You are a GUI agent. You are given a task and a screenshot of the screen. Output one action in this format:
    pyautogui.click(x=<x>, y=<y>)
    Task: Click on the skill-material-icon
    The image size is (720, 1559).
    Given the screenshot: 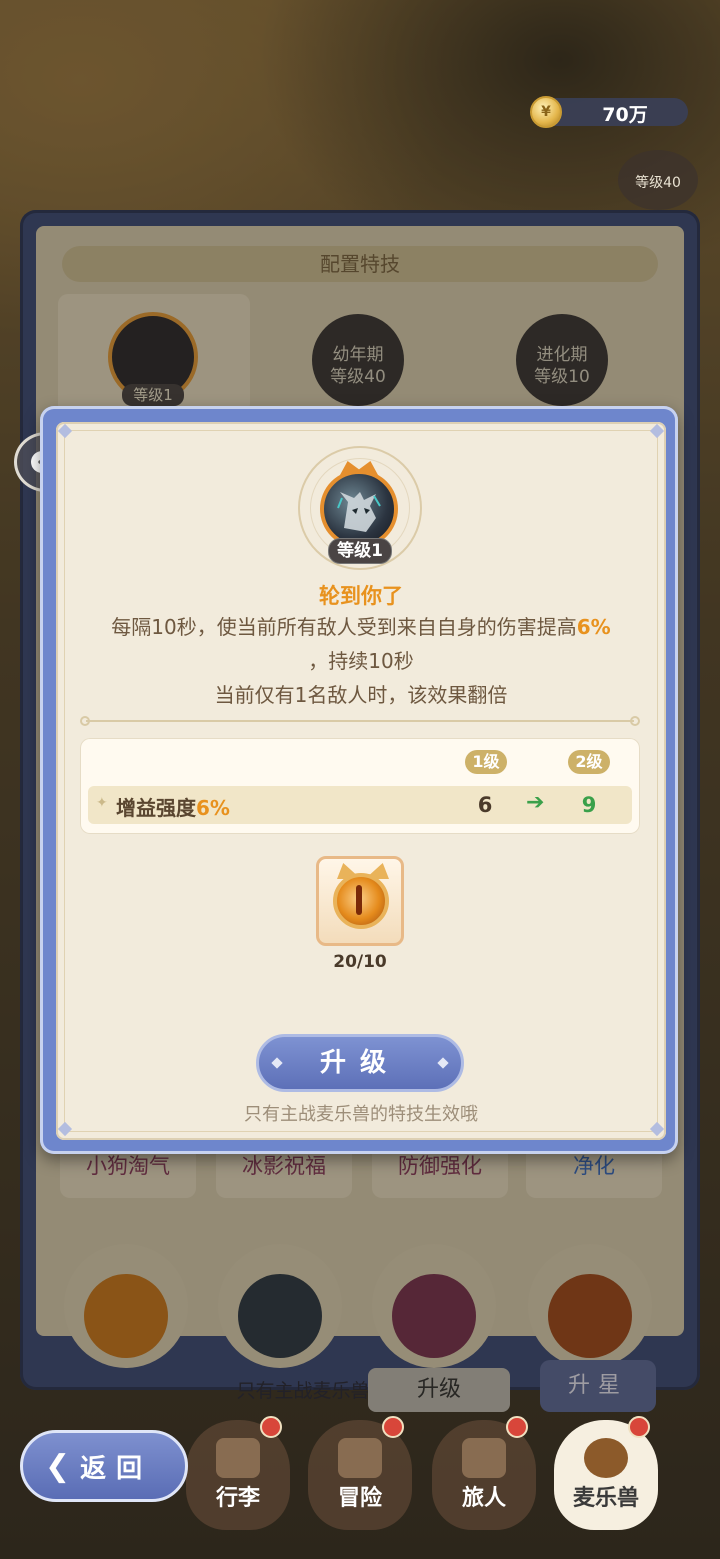 What is the action you would take?
    pyautogui.click(x=361, y=901)
    